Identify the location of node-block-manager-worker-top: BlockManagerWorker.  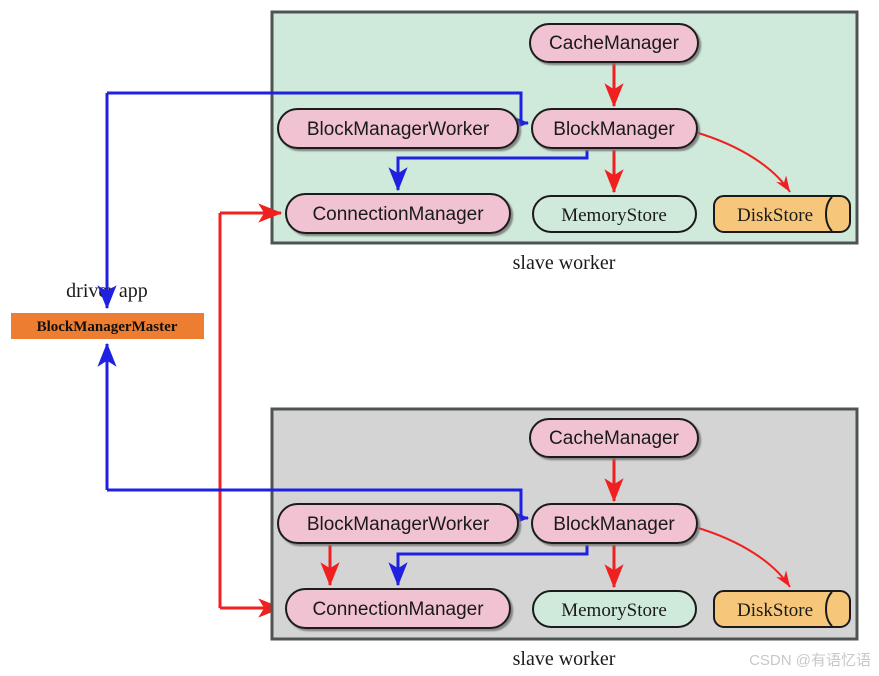
(398, 128).